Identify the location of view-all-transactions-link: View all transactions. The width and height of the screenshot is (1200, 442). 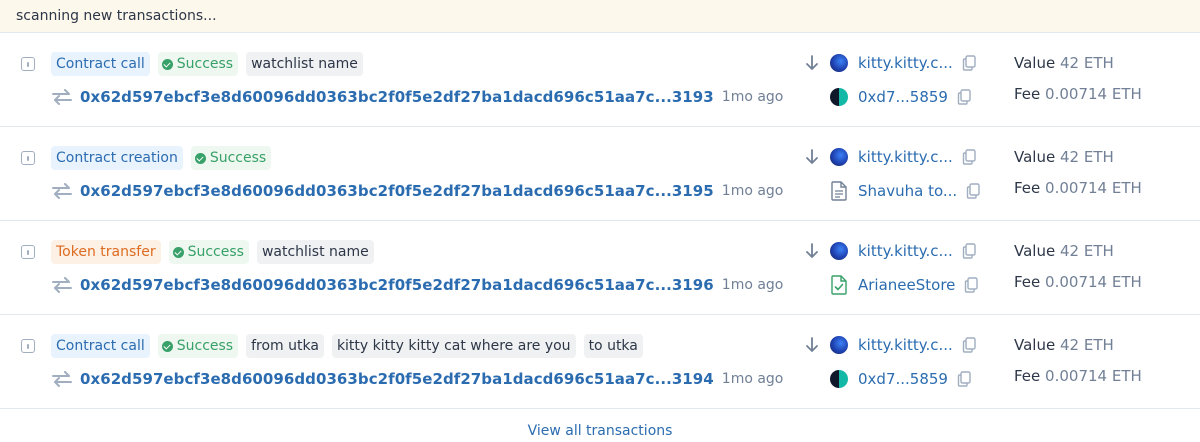
(600, 431).